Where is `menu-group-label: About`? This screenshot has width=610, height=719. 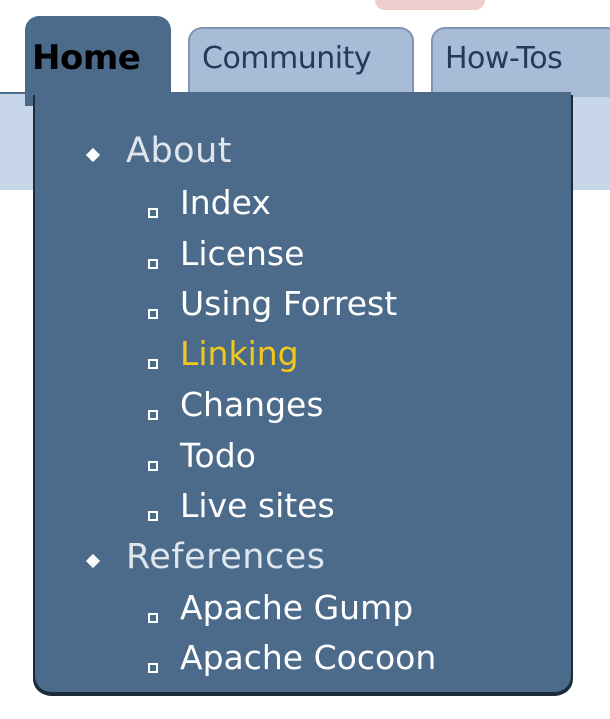 menu-group-label: About is located at coordinates (179, 151).